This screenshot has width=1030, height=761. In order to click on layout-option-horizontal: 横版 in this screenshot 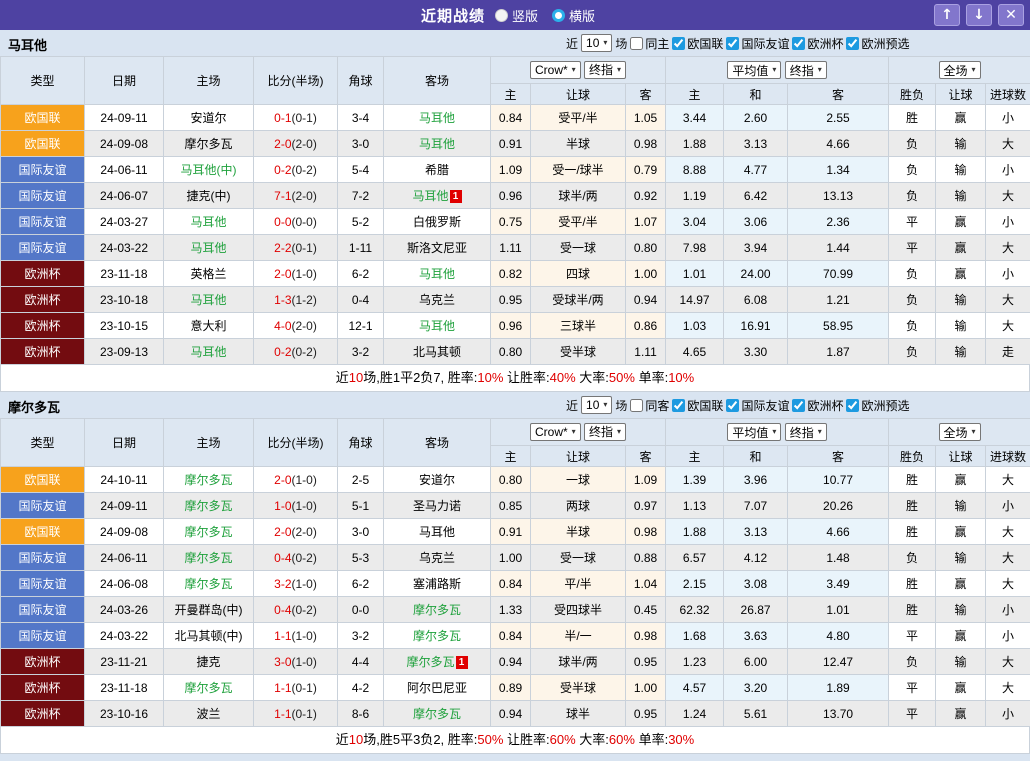, I will do `click(573, 15)`.